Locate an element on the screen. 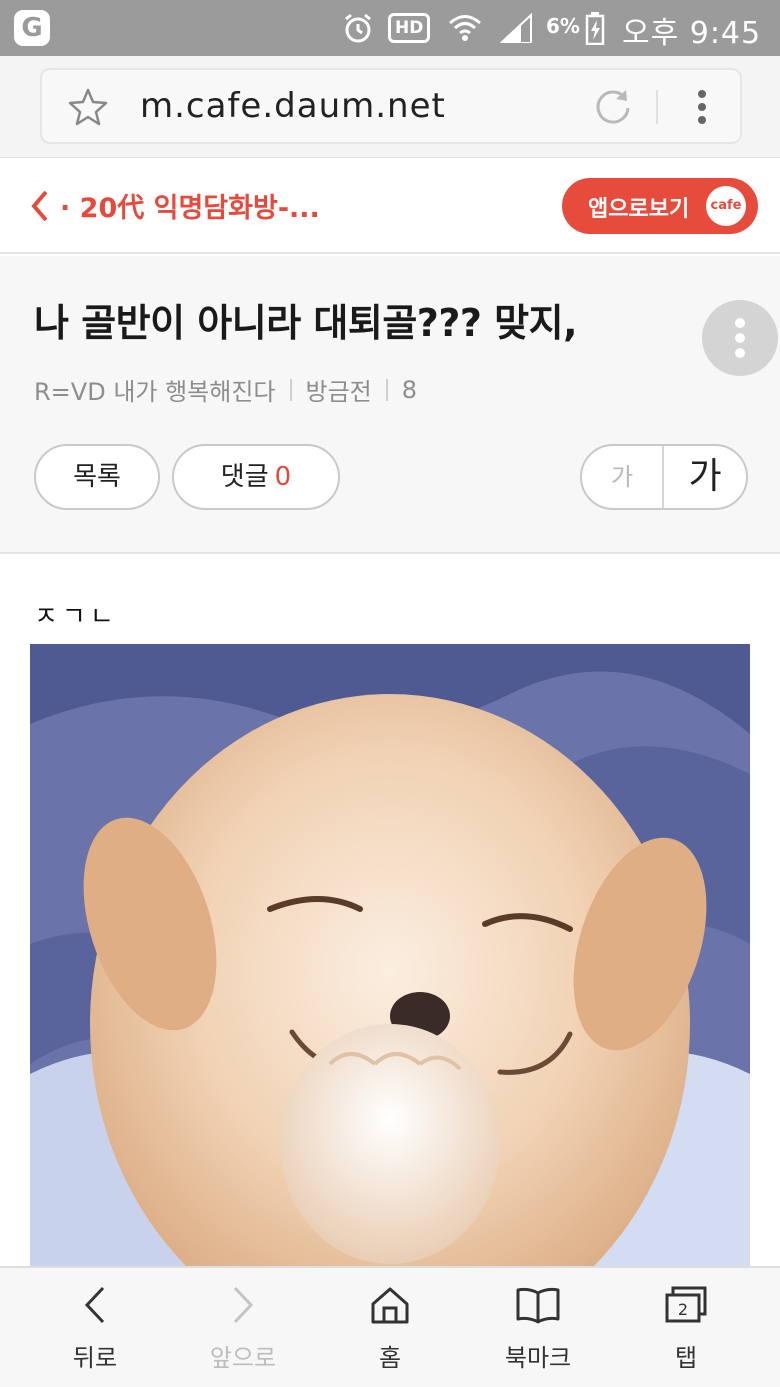  hd-label: HD is located at coordinates (409, 28).